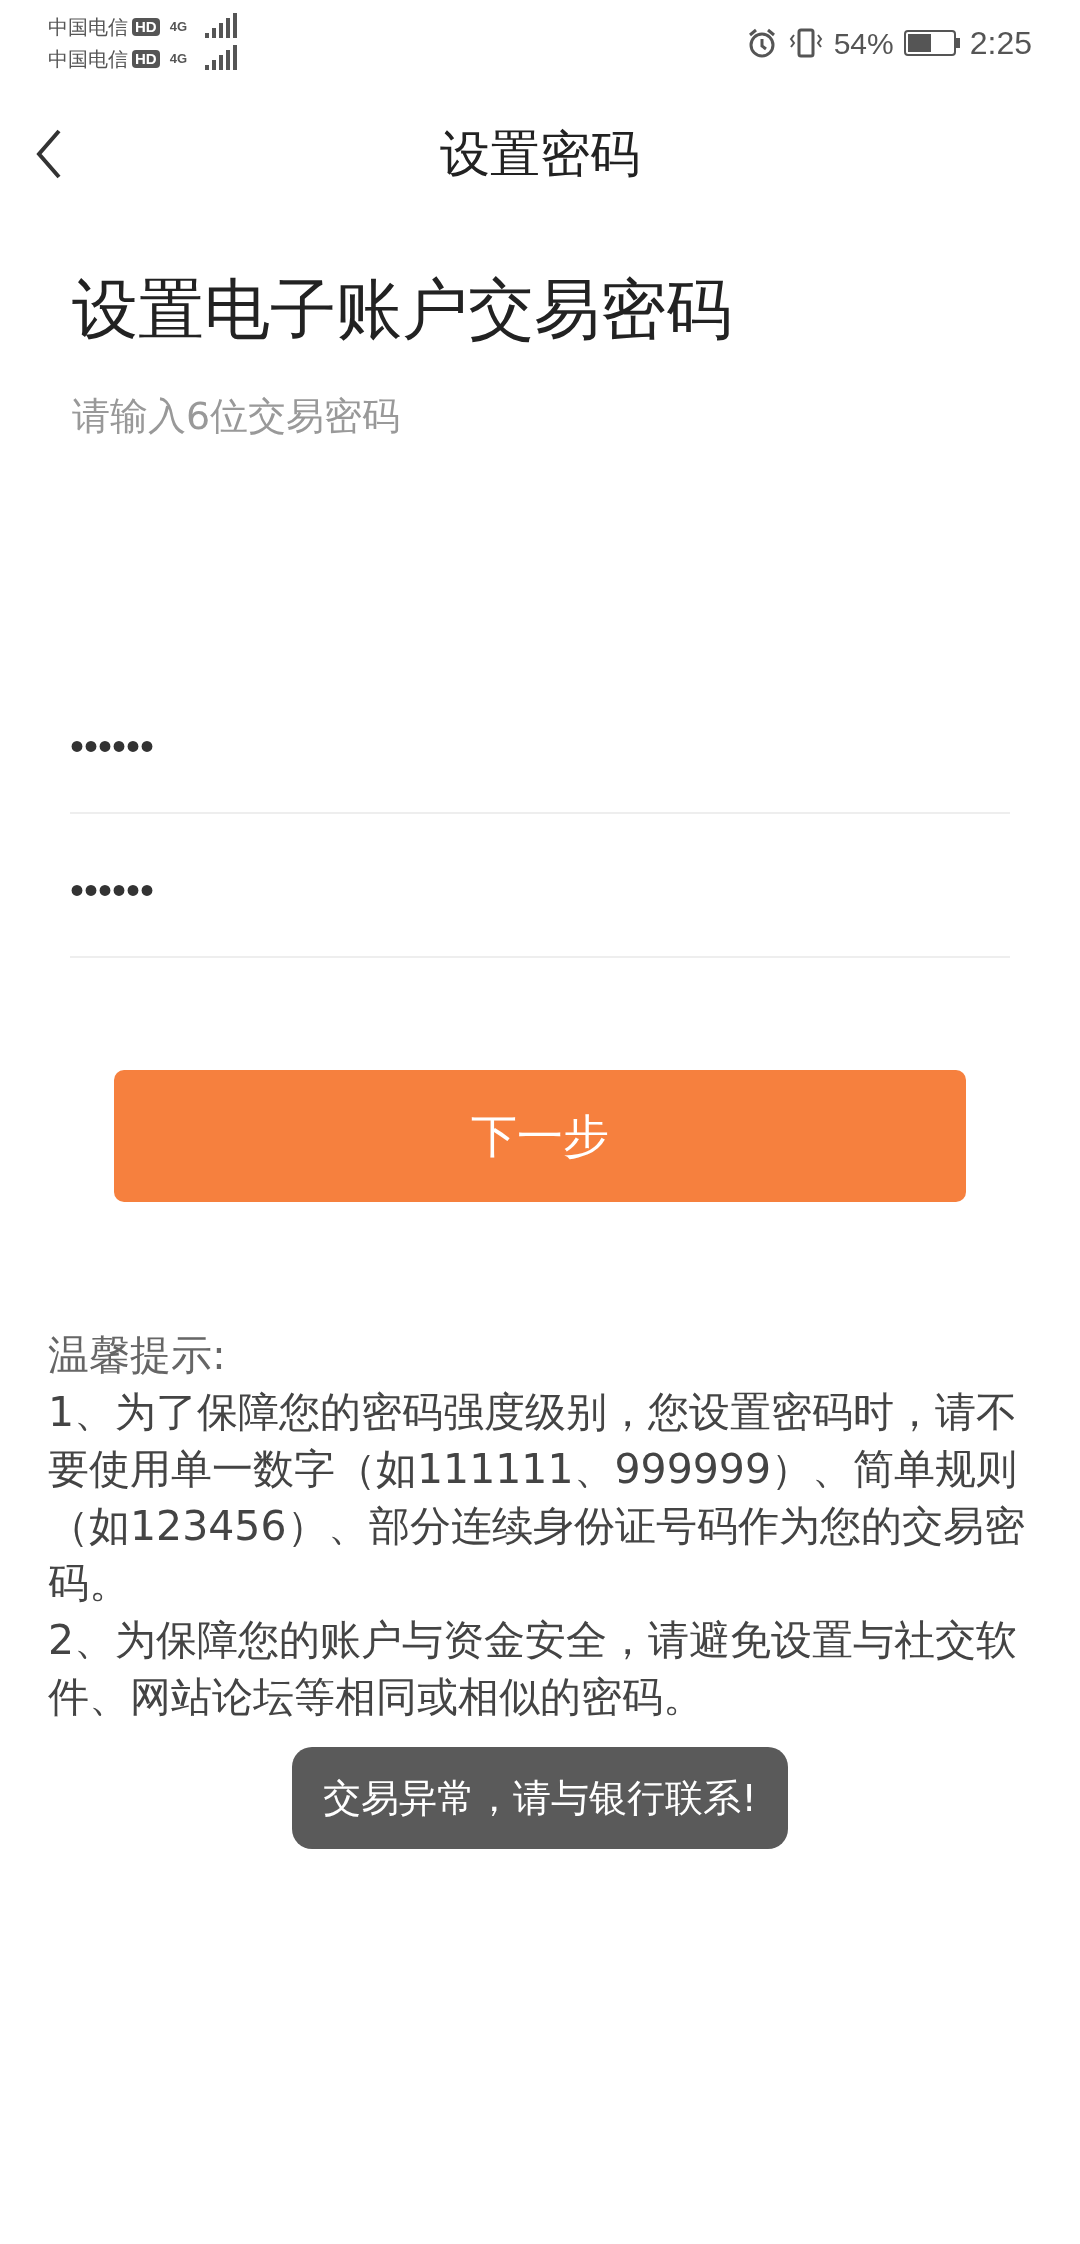 Image resolution: width=1080 pixels, height=2244 pixels. I want to click on tip-paragraph: 2、为保障您的账户与资金安全，请避免设置与社交软件、网站论坛等相同或相似的密码。, so click(533, 1669).